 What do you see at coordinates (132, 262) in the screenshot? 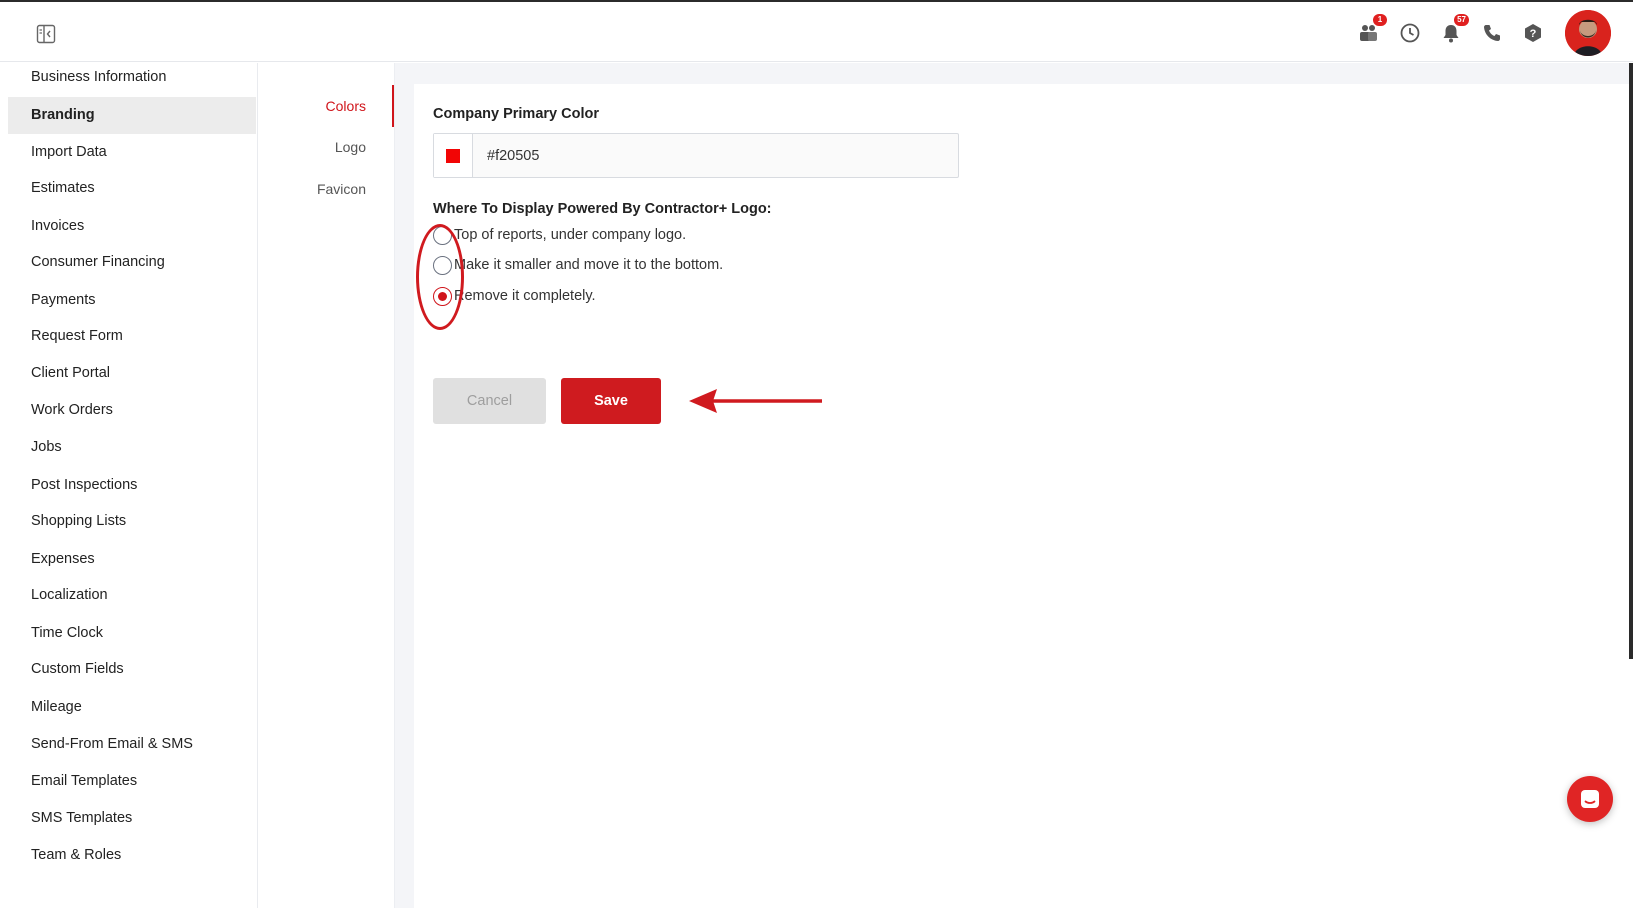
I see `sidebar-item-consumer-financing: Consumer Financing` at bounding box center [132, 262].